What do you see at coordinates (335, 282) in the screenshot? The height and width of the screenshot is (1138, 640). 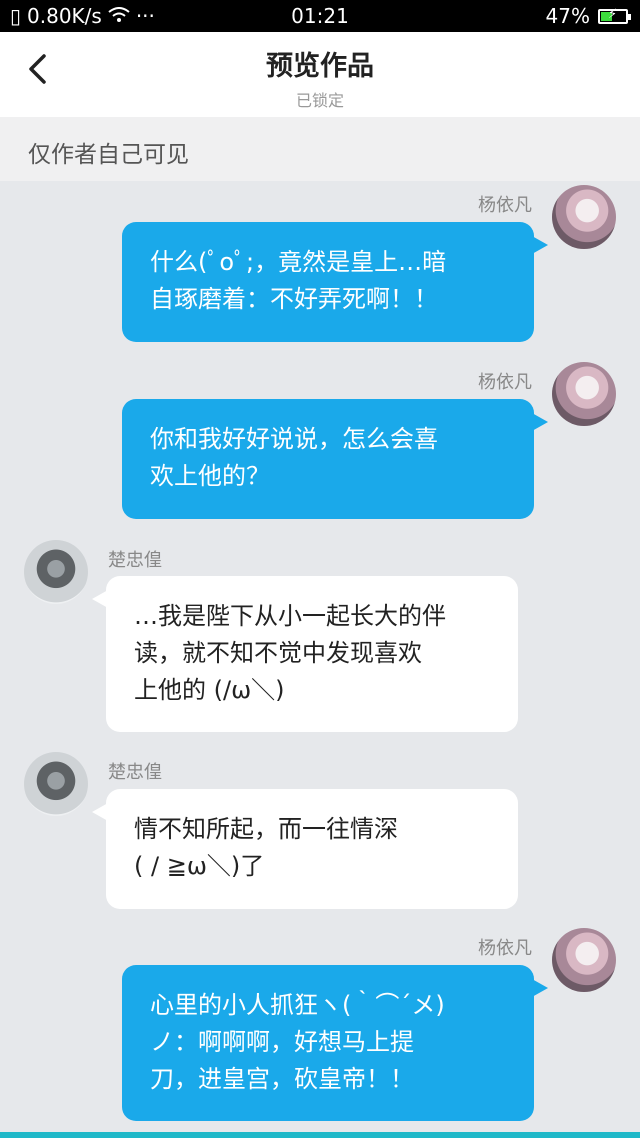 I see `message-bubble: 什么(ﾟoﾟ;，竟然是皇上…暗 自琢磨着：不好弄死啊！！` at bounding box center [335, 282].